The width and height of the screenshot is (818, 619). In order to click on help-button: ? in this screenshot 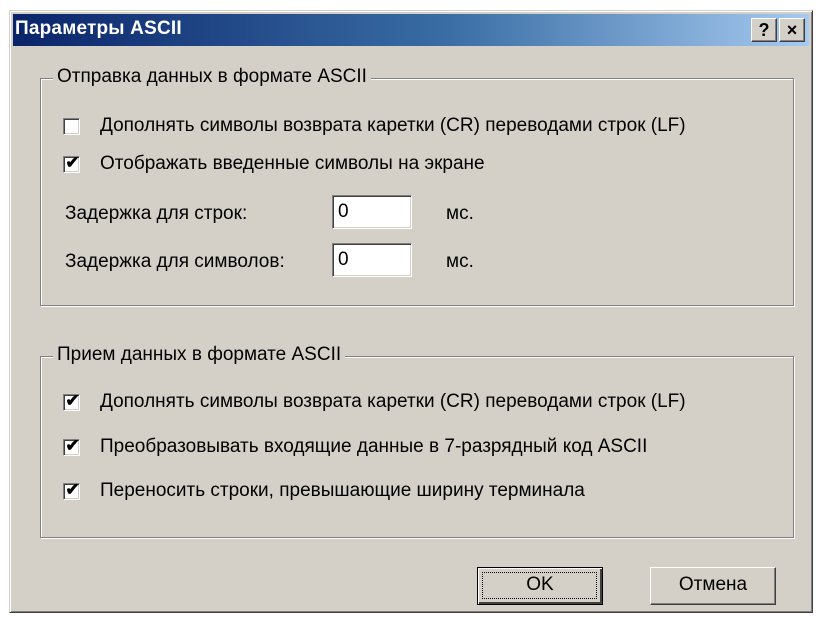, I will do `click(764, 30)`.